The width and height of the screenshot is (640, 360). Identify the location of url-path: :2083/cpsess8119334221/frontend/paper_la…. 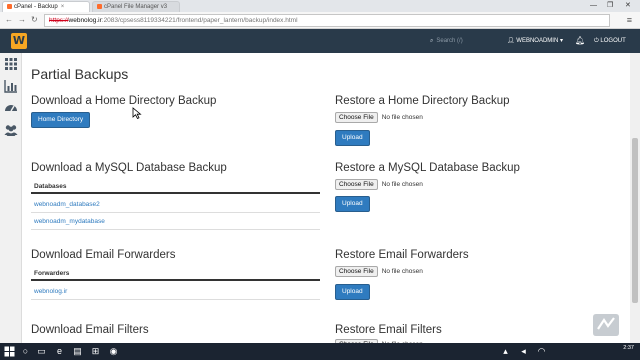
(199, 20).